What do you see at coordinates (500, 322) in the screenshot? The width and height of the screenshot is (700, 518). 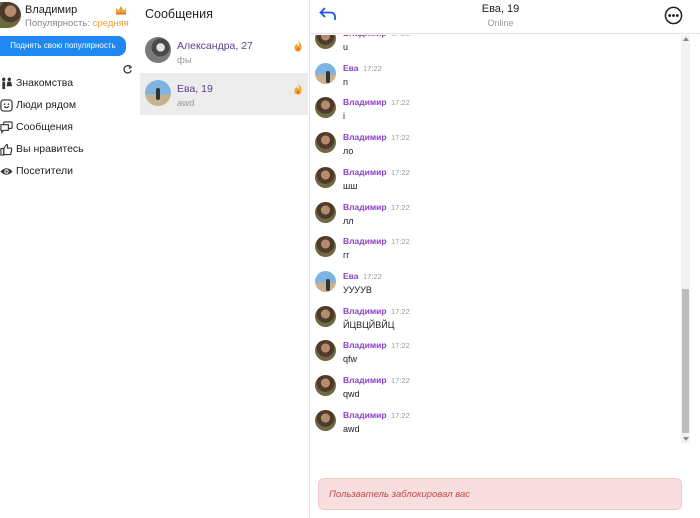 I see `message-row: Владимир 17:22 ЙЦВЦЙВЙЦ` at bounding box center [500, 322].